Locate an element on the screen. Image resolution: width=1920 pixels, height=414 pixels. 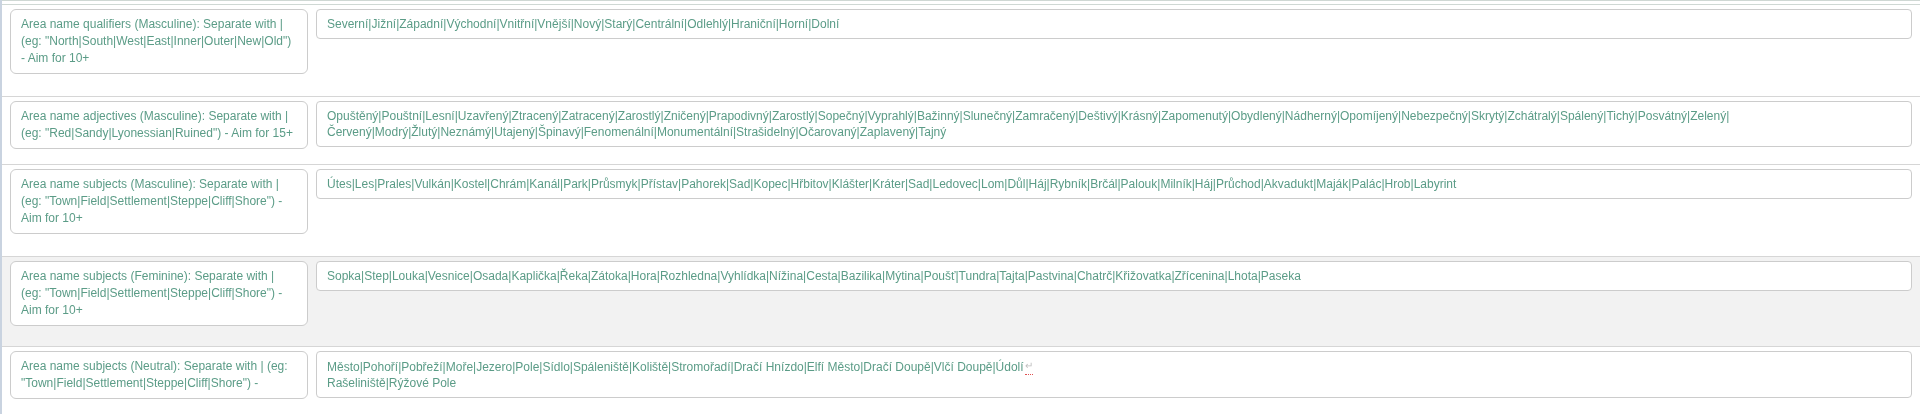
text-field: Sopka|Step|Louka|Vesnice|Osada|Kaplička|Řeka|Zátoka|Hora|Rozhledna|Vyhlídka|Nížina|Cesta|Bazilika|Mýtina|Poušť|Tundra|Tajta|Pastvina|Chatrč|Křižovatka|Zřícenina|Lhota|Paseka is located at coordinates (1114, 276).